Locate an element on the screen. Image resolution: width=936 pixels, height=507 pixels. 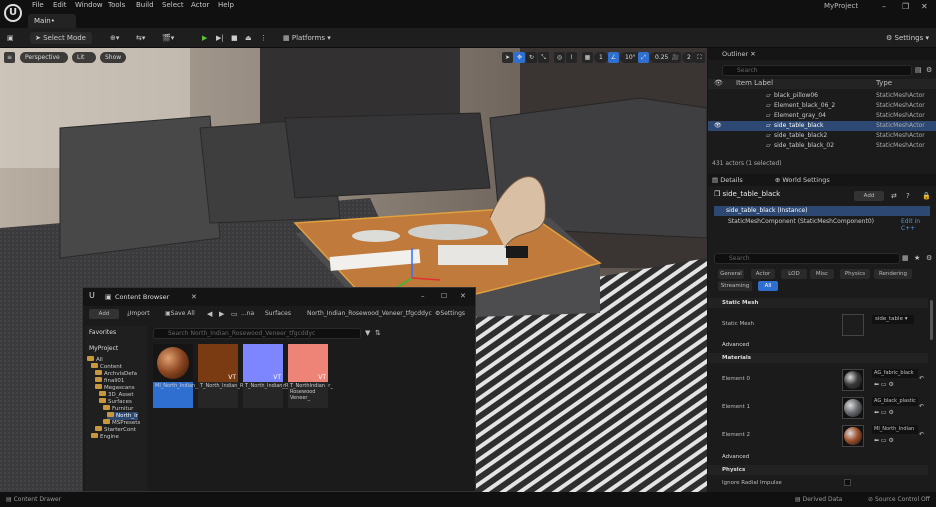
outliner-row: ▱ side_table_black_02 StaticMeshActor is located at coordinates (822, 146).